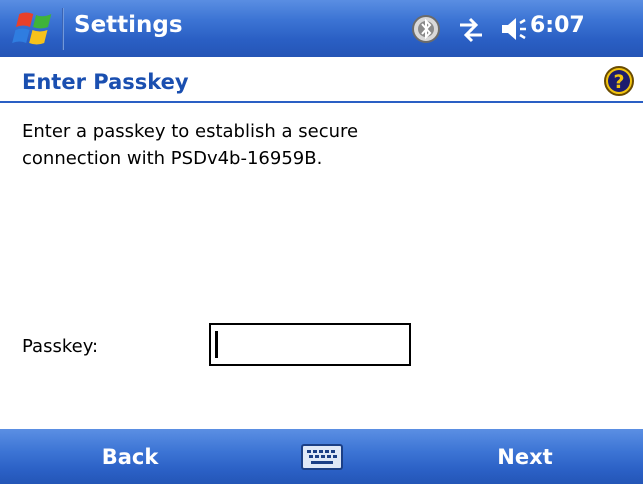 The image size is (643, 484). What do you see at coordinates (321, 102) in the screenshot?
I see `header-divider` at bounding box center [321, 102].